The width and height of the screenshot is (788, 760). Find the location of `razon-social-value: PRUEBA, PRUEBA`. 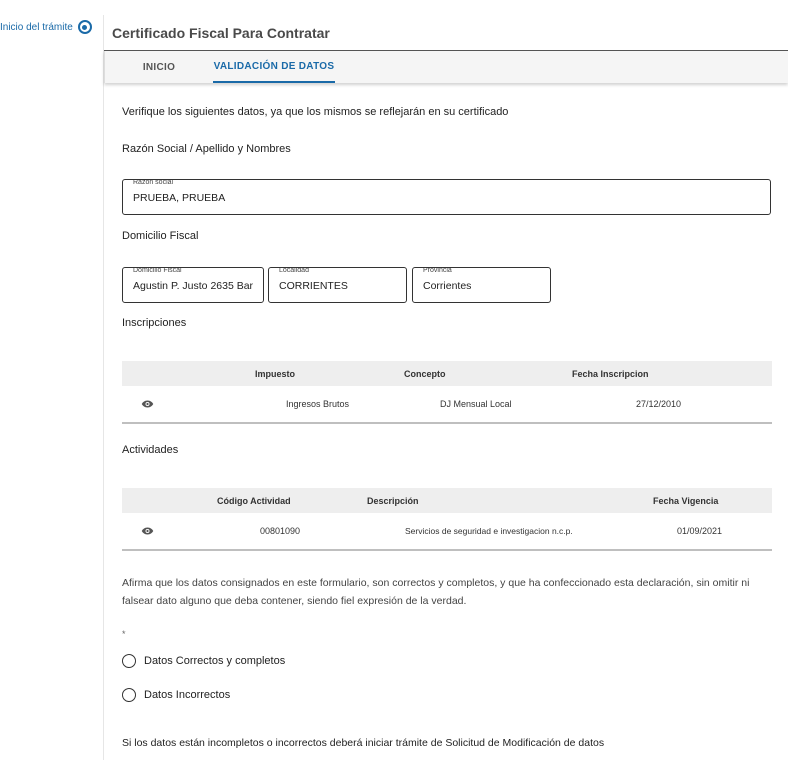

razon-social-value: PRUEBA, PRUEBA is located at coordinates (179, 198).